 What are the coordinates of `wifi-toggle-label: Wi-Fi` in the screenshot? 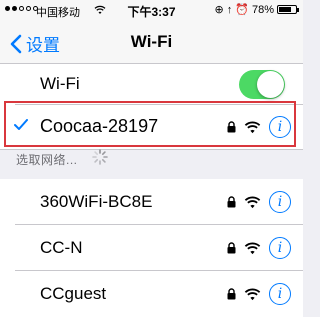 It's located at (60, 83).